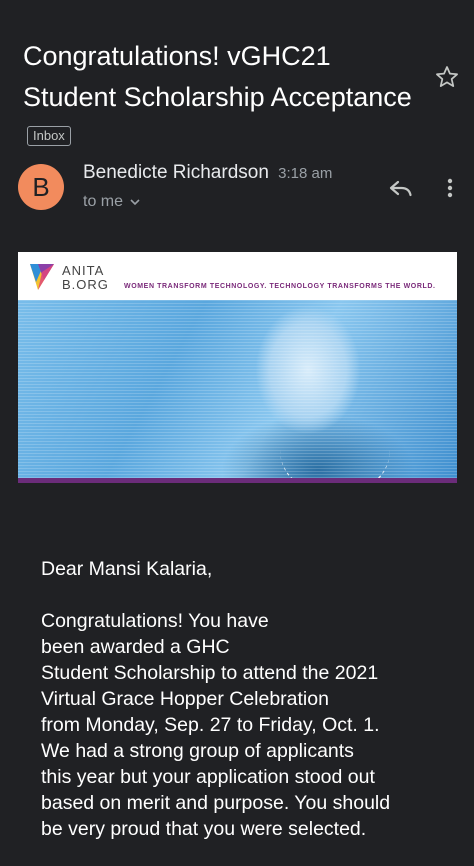 The image size is (474, 866). I want to click on body-line: Virtual Grace Hopper Celebration, so click(185, 699).